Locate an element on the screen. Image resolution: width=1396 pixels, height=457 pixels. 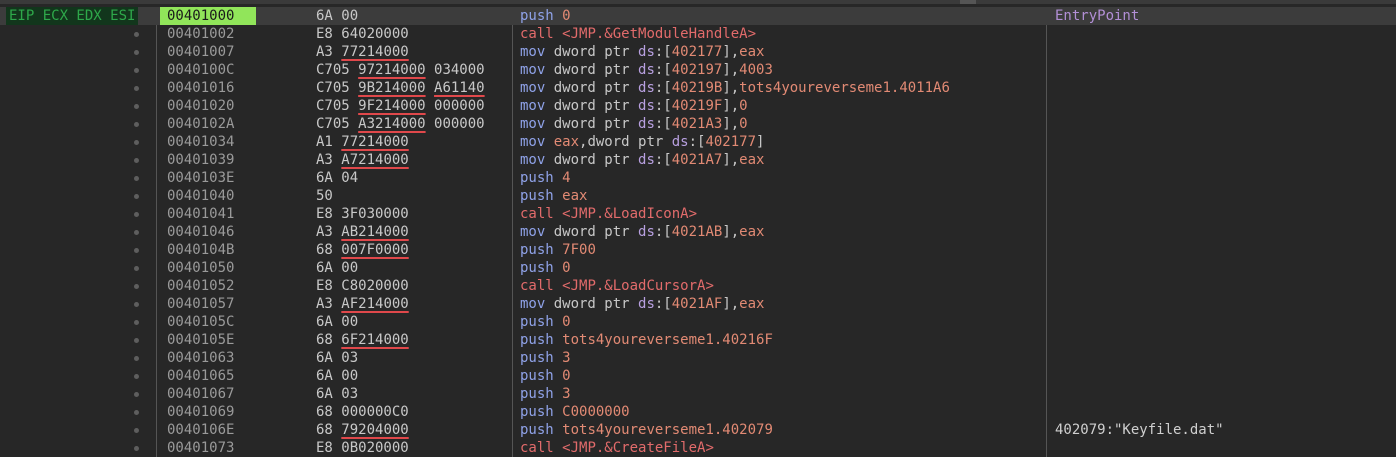
address-cell: 00401034 is located at coordinates (208, 142).